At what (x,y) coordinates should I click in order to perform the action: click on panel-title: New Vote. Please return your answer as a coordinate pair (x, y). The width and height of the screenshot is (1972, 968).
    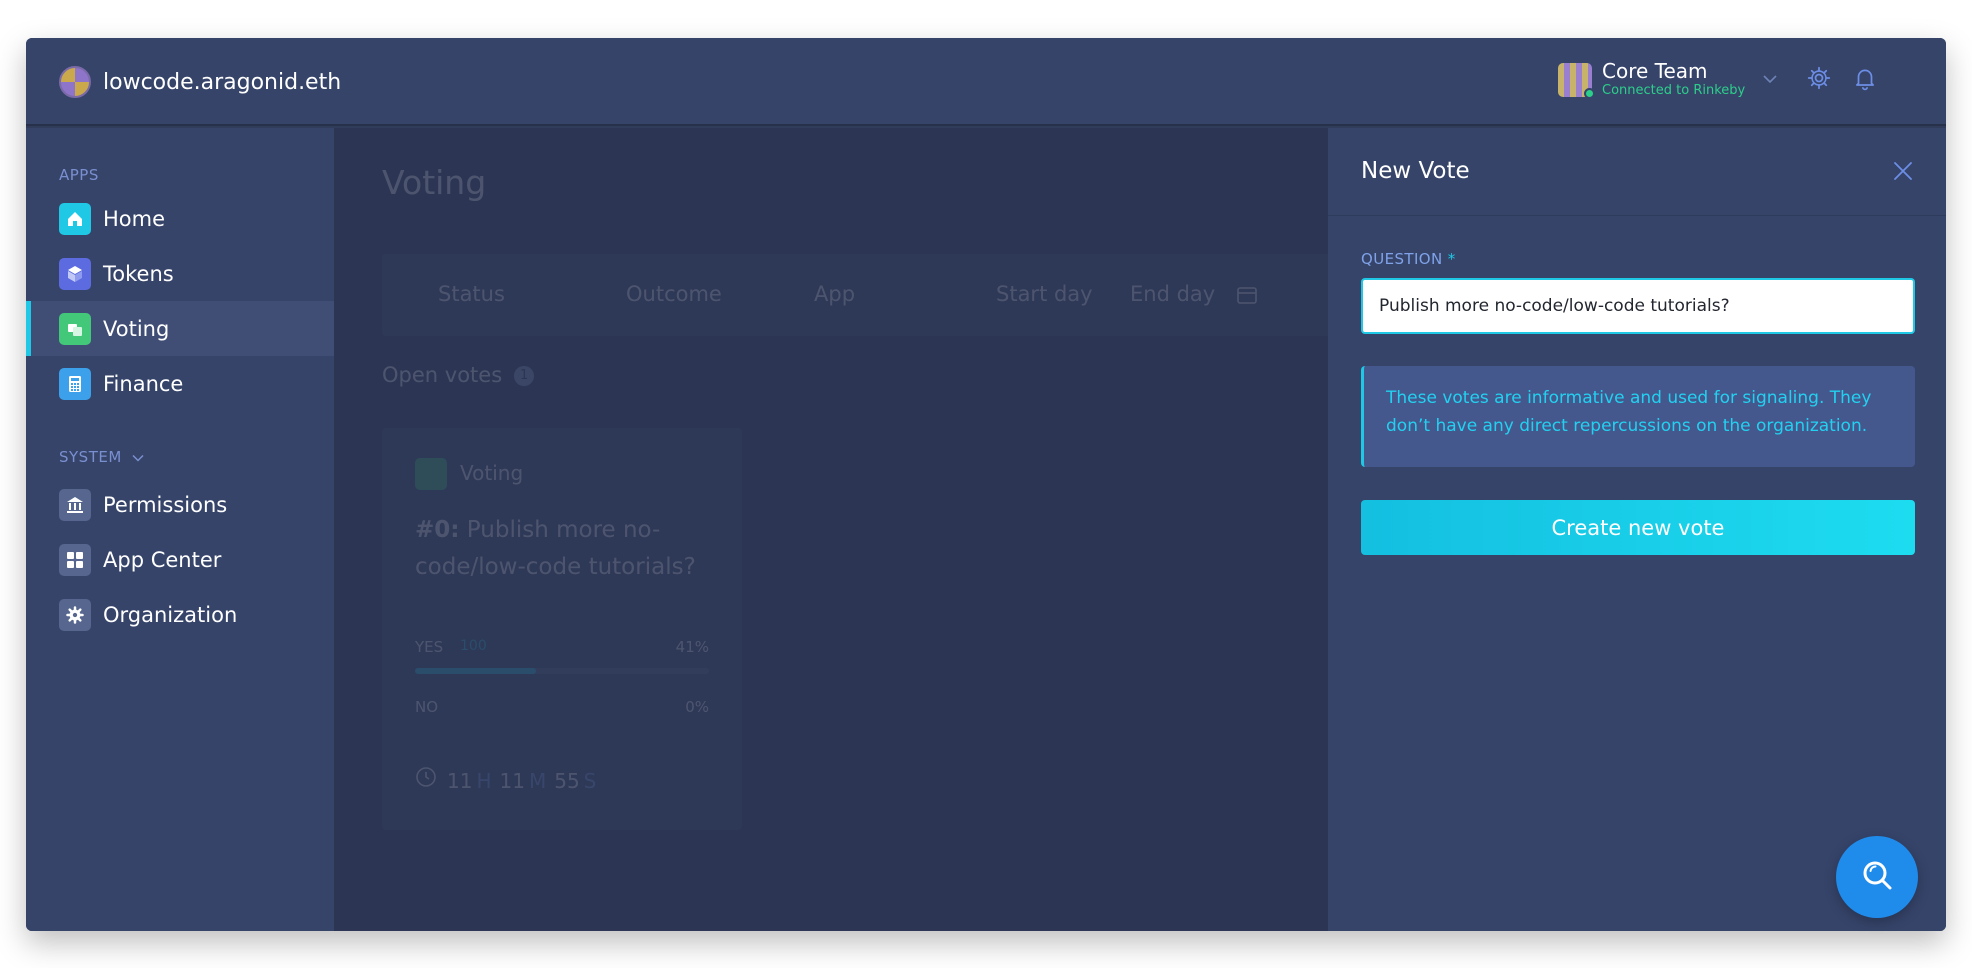
    Looking at the image, I should click on (1415, 171).